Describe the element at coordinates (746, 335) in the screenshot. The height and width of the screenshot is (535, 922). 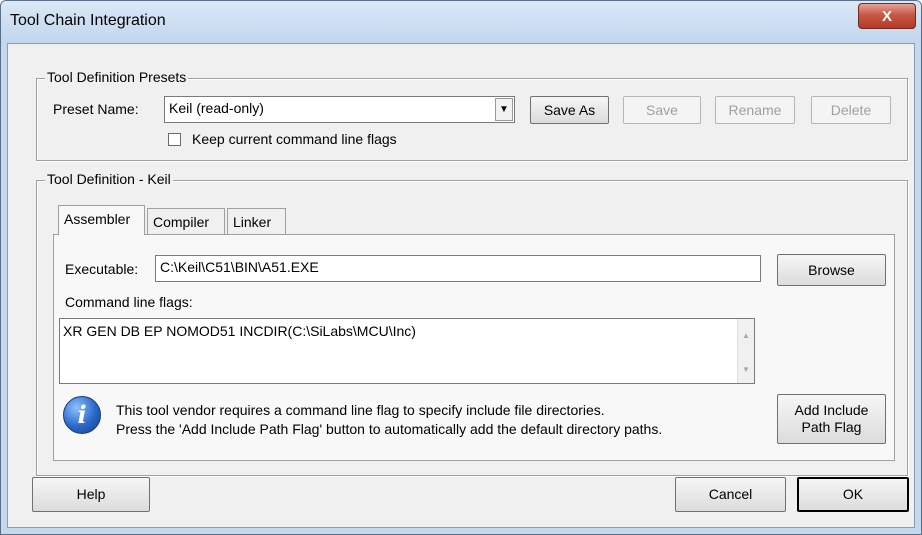
I see `scroll-up-icon: ▲` at that location.